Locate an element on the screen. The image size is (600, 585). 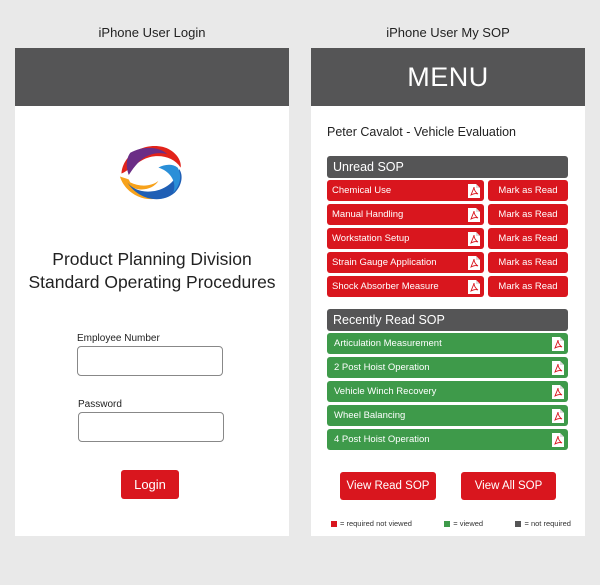
recently-read-sop-header: Recently Read SOP is located at coordinates (447, 320).